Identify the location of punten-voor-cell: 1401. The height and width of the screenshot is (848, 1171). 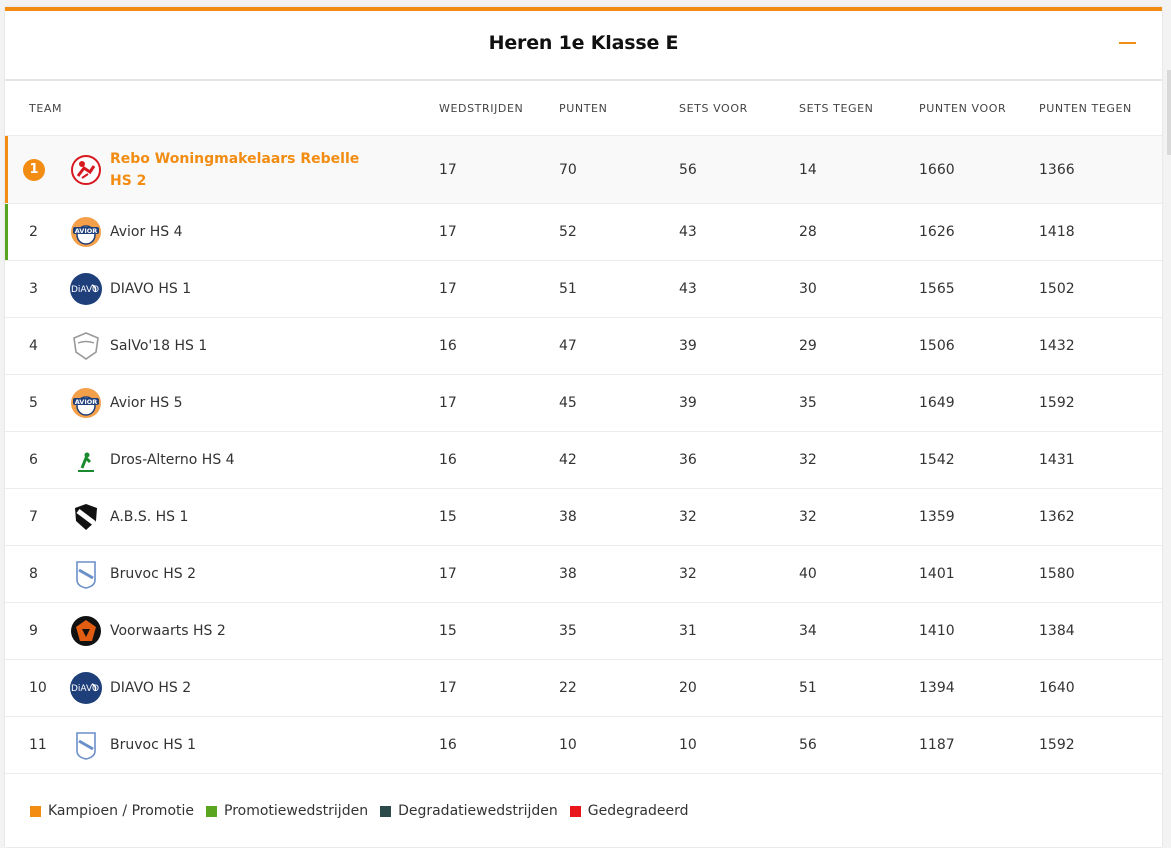
(979, 574).